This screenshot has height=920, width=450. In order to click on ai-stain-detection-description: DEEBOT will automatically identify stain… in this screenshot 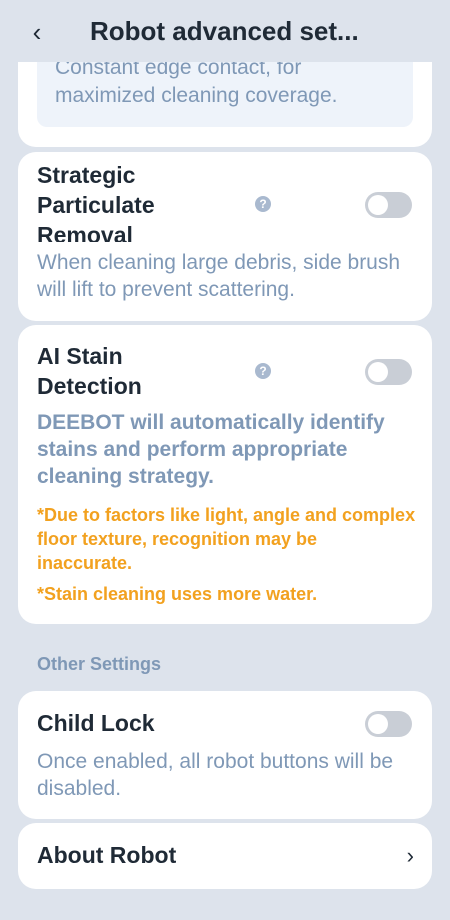, I will do `click(211, 449)`.